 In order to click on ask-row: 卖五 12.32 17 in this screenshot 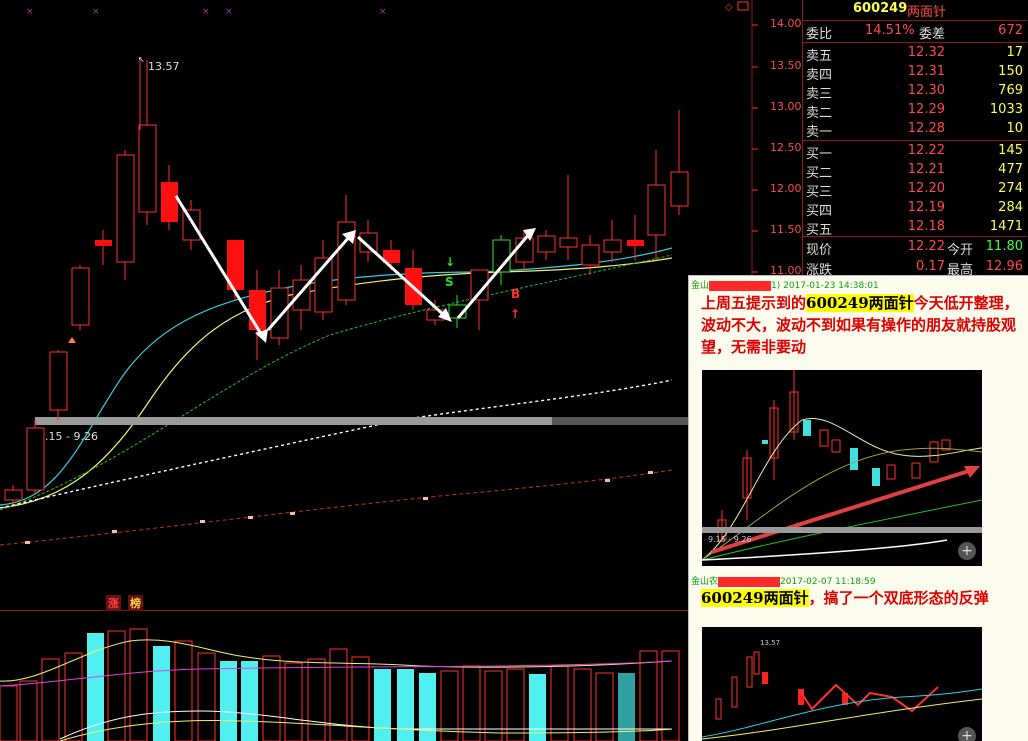, I will do `click(914, 54)`.